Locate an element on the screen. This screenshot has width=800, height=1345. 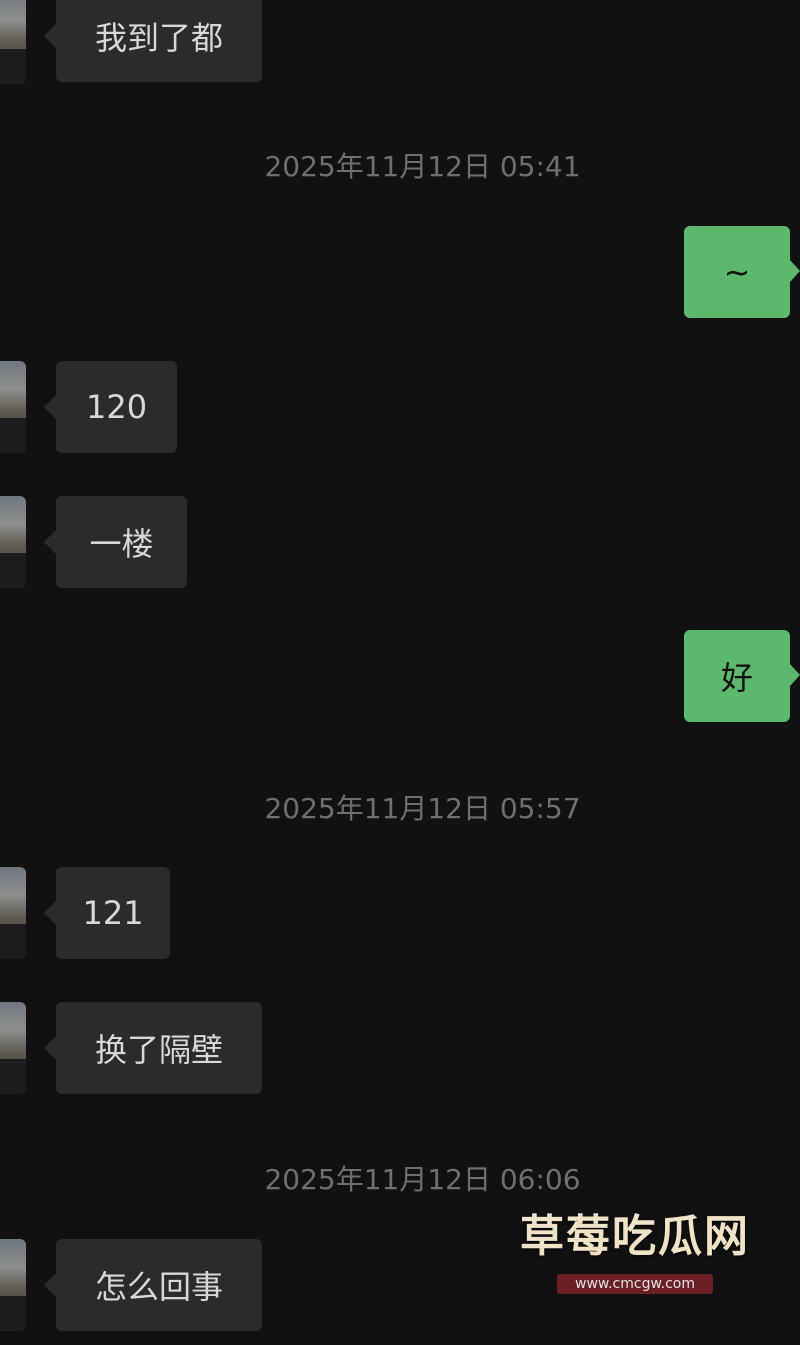
message-text: 121 is located at coordinates (113, 913).